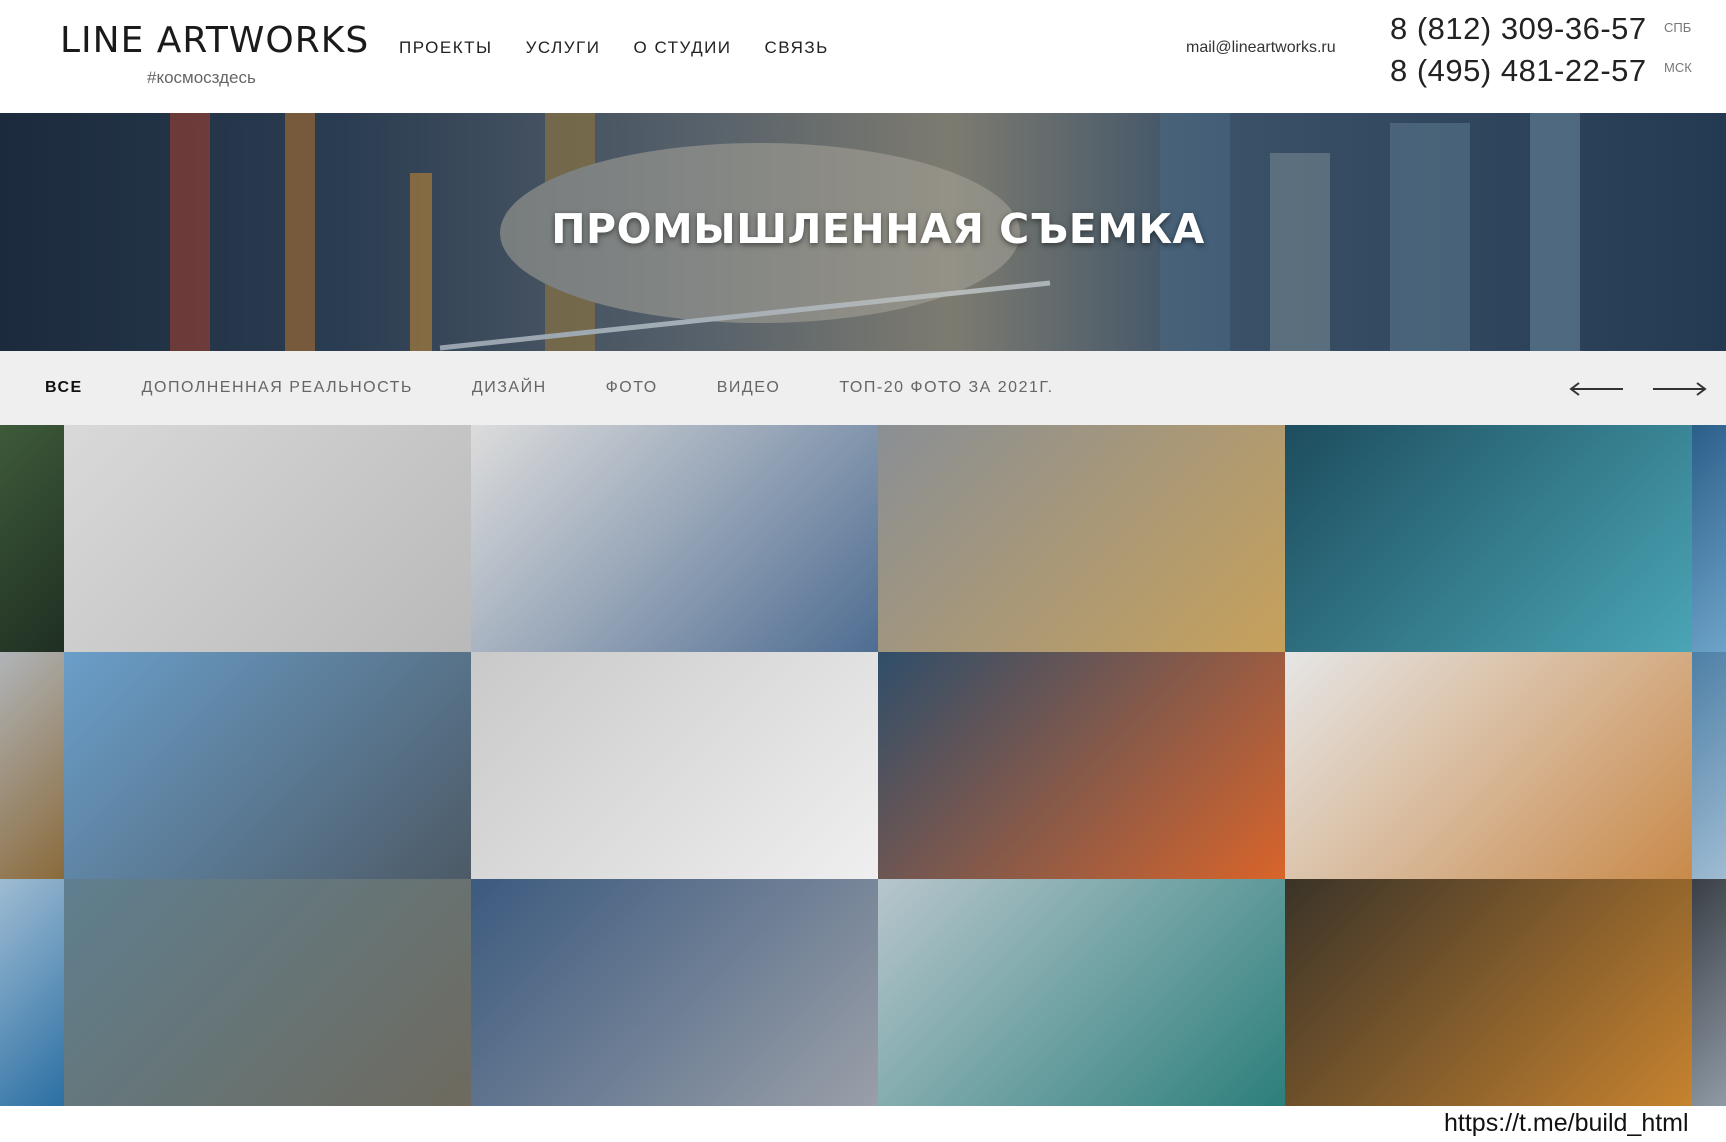  I want to click on filter-design: ДИЗАЙН, so click(509, 388).